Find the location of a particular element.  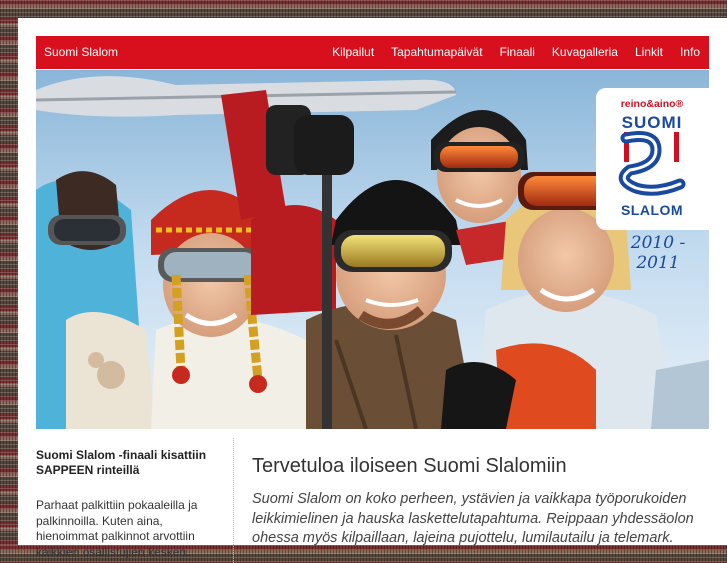

nav-item-info: Info is located at coordinates (690, 52).